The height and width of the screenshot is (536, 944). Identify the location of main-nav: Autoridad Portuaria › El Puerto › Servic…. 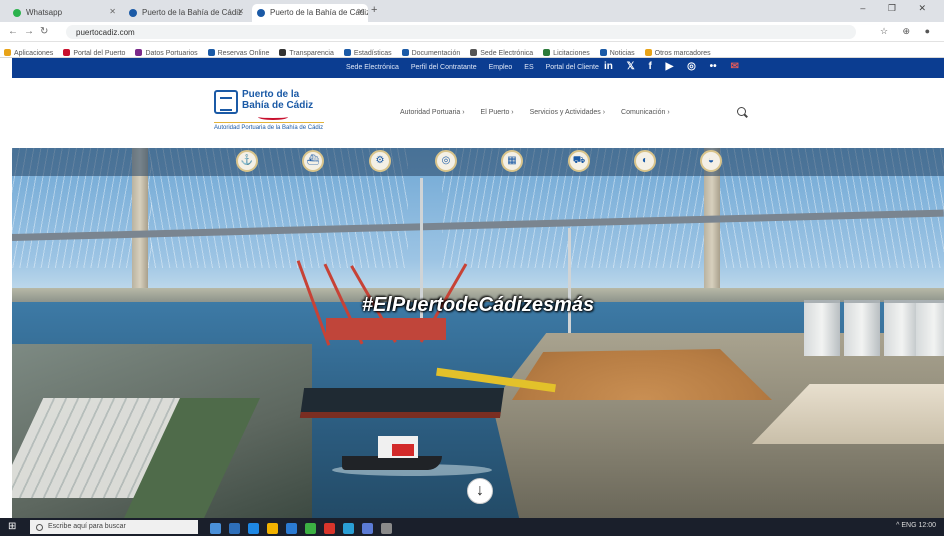
(542, 112).